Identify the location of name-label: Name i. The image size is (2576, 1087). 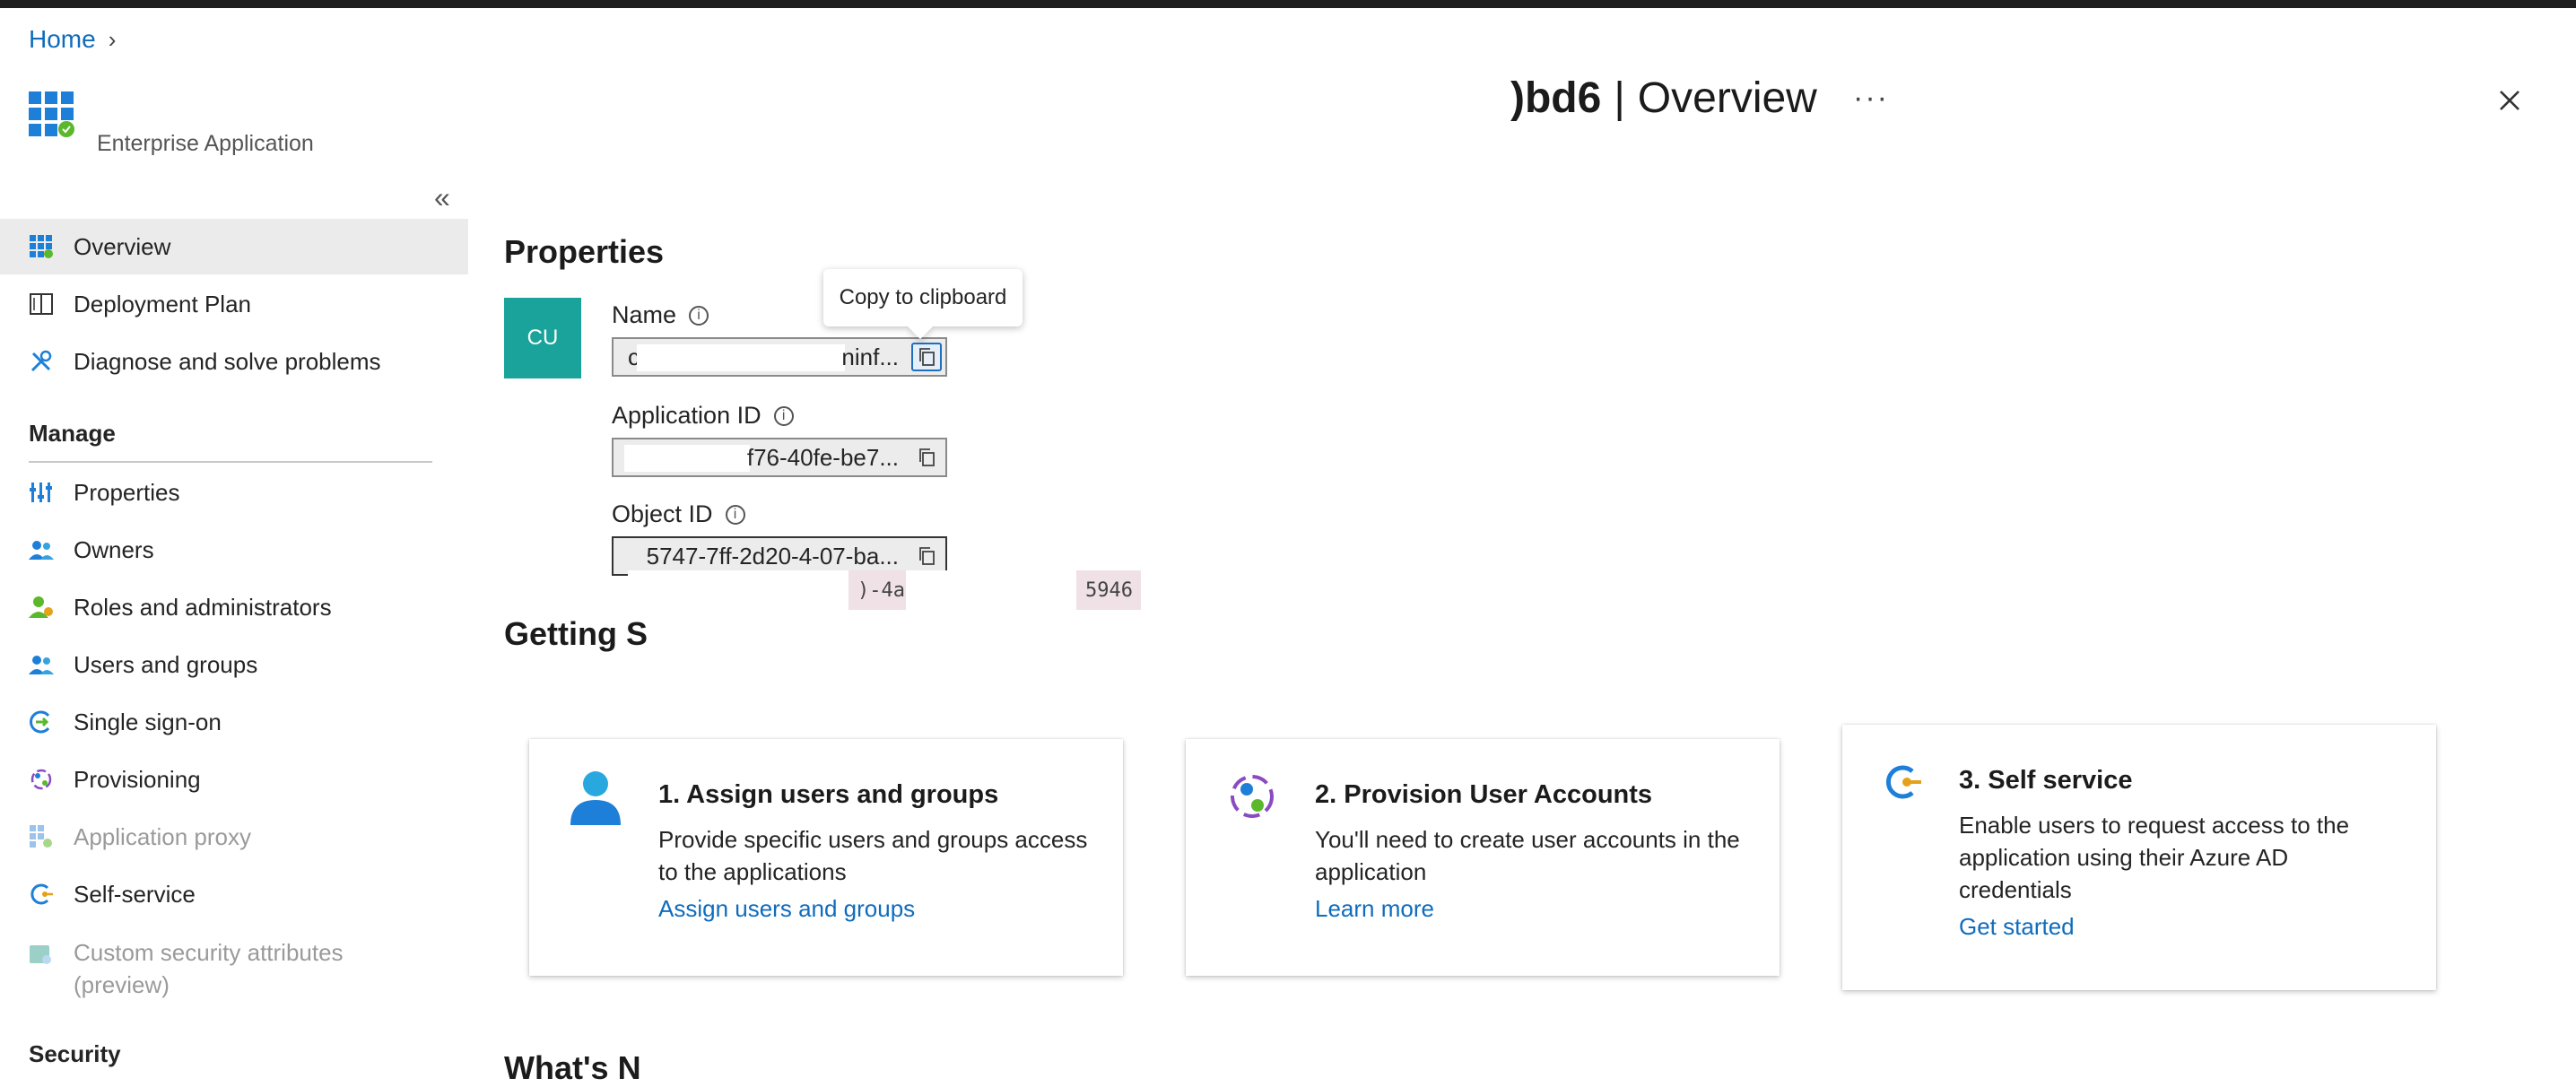
(660, 315).